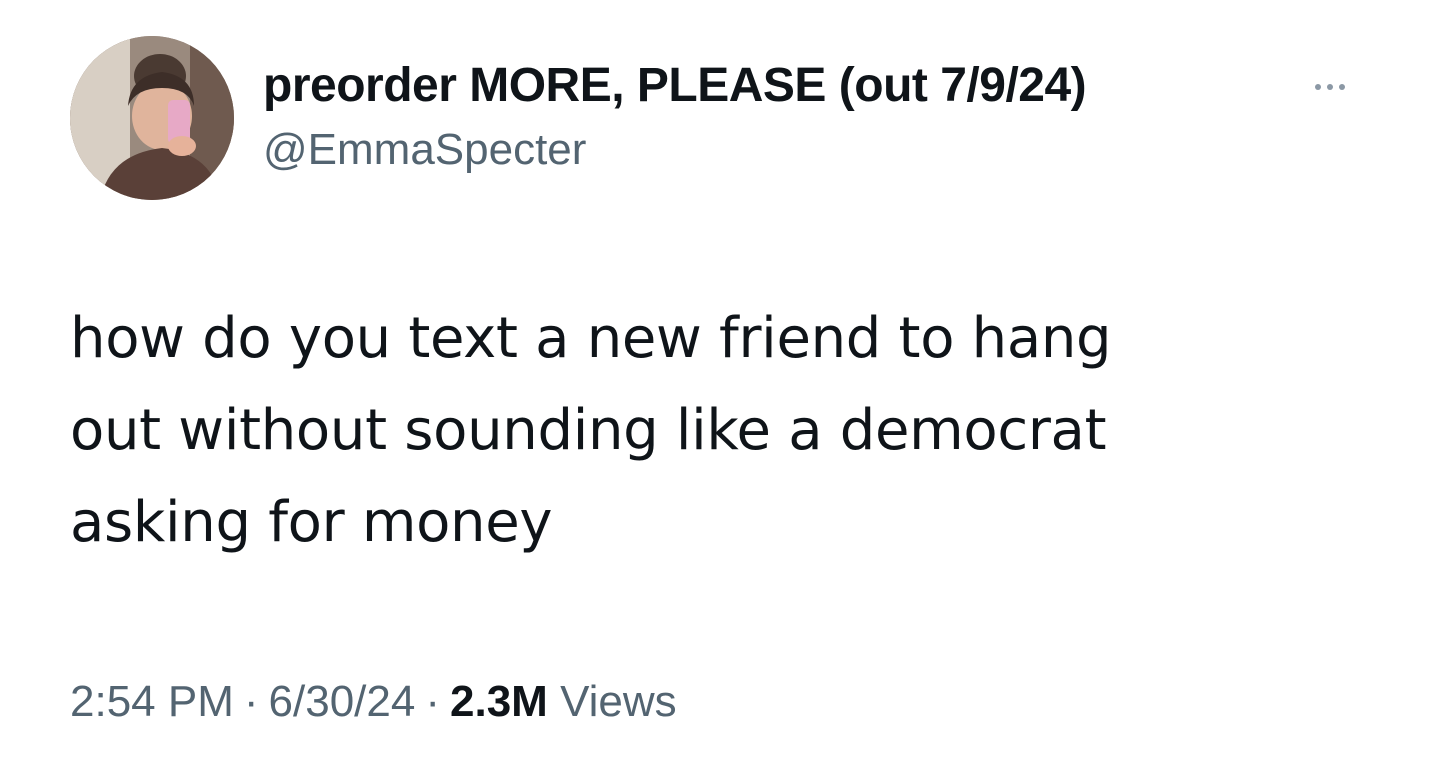  I want to click on avatar-photo, so click(152, 118).